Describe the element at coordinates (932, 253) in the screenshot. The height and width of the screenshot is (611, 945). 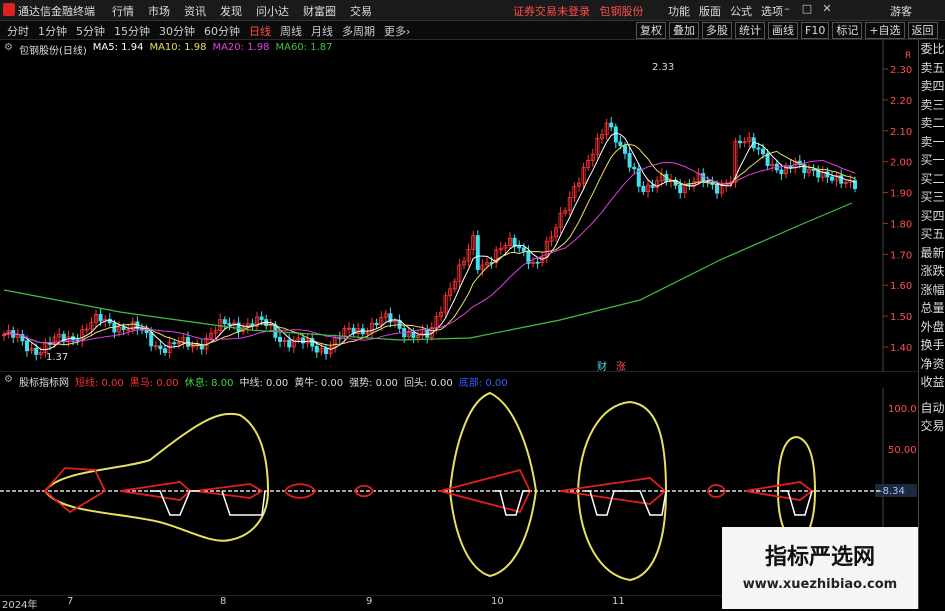
I see `side-item: 最新` at that location.